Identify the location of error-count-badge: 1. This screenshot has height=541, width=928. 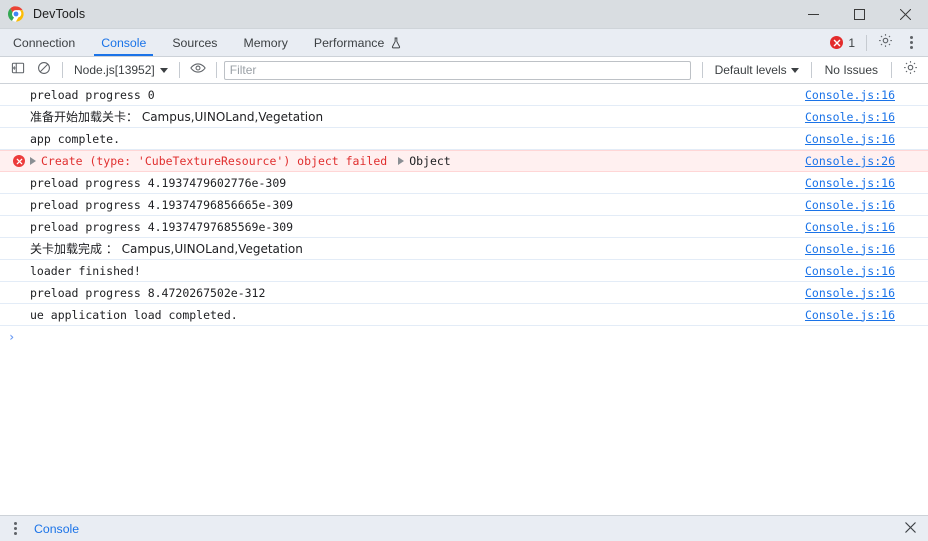
(842, 43).